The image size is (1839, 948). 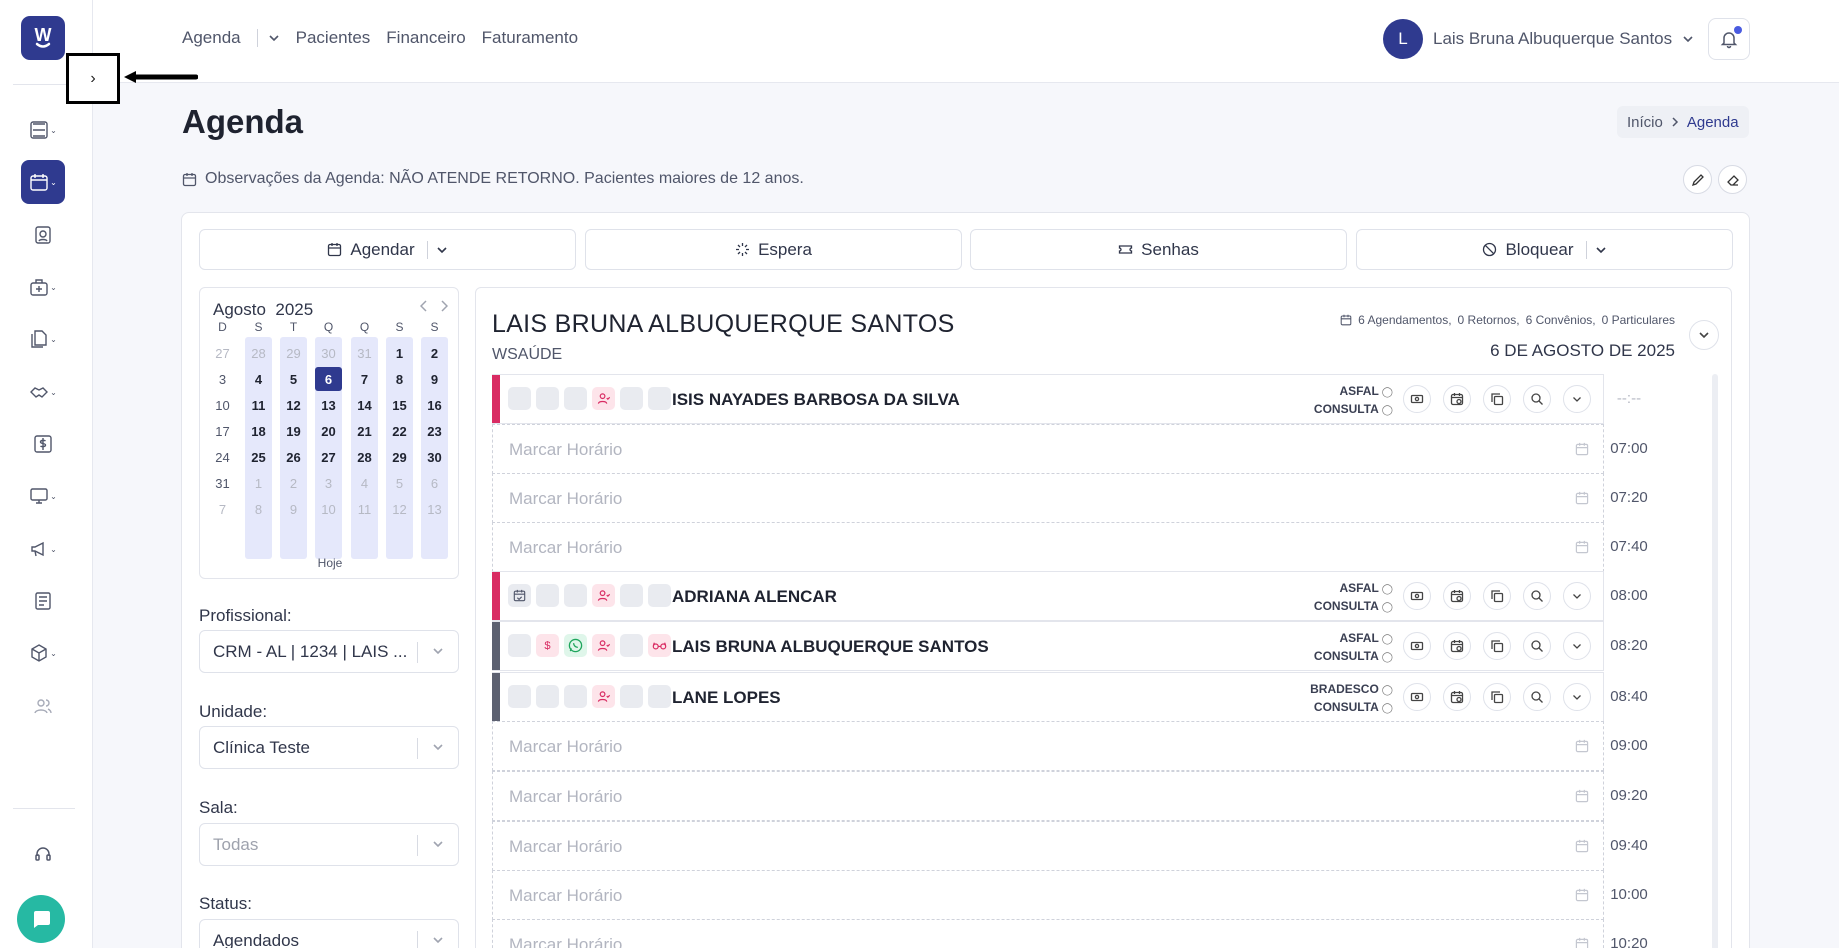 I want to click on sidebar-item-calendar: ⌄, so click(x=43, y=182).